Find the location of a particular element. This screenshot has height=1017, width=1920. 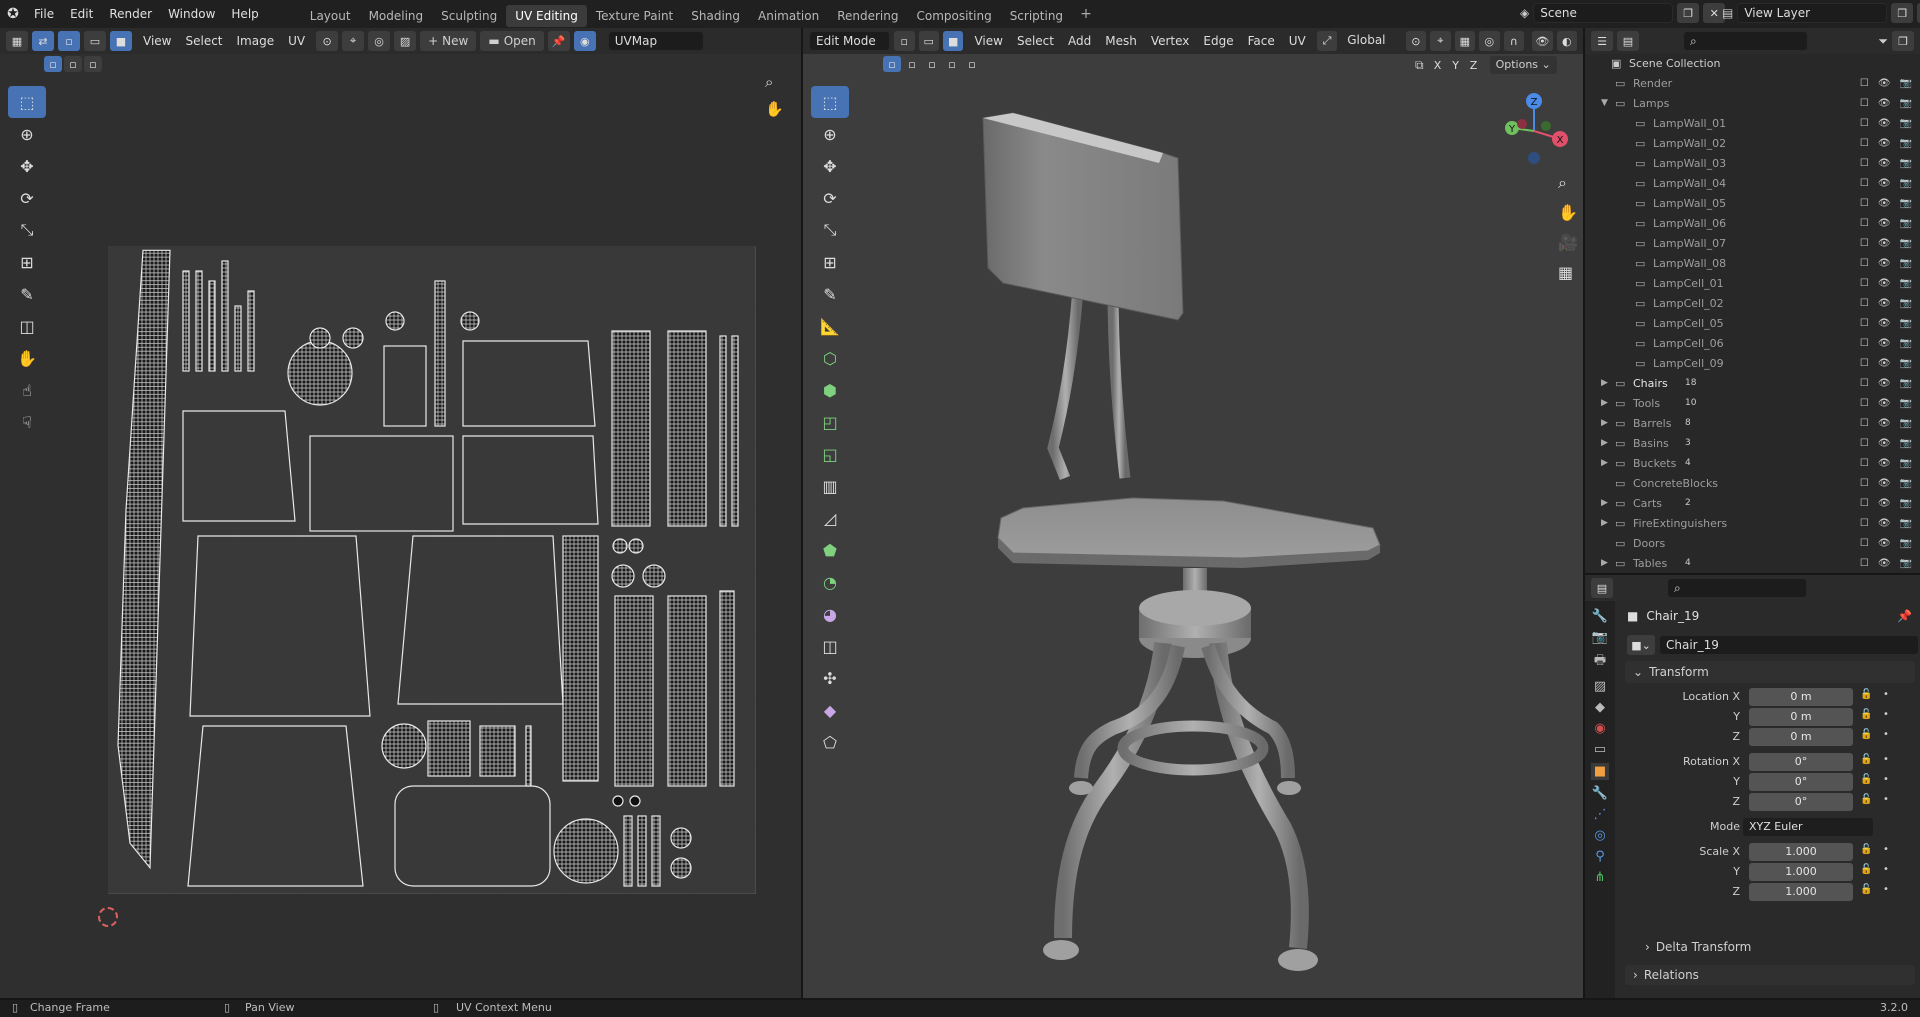

new-image-button: + New is located at coordinates (448, 41).